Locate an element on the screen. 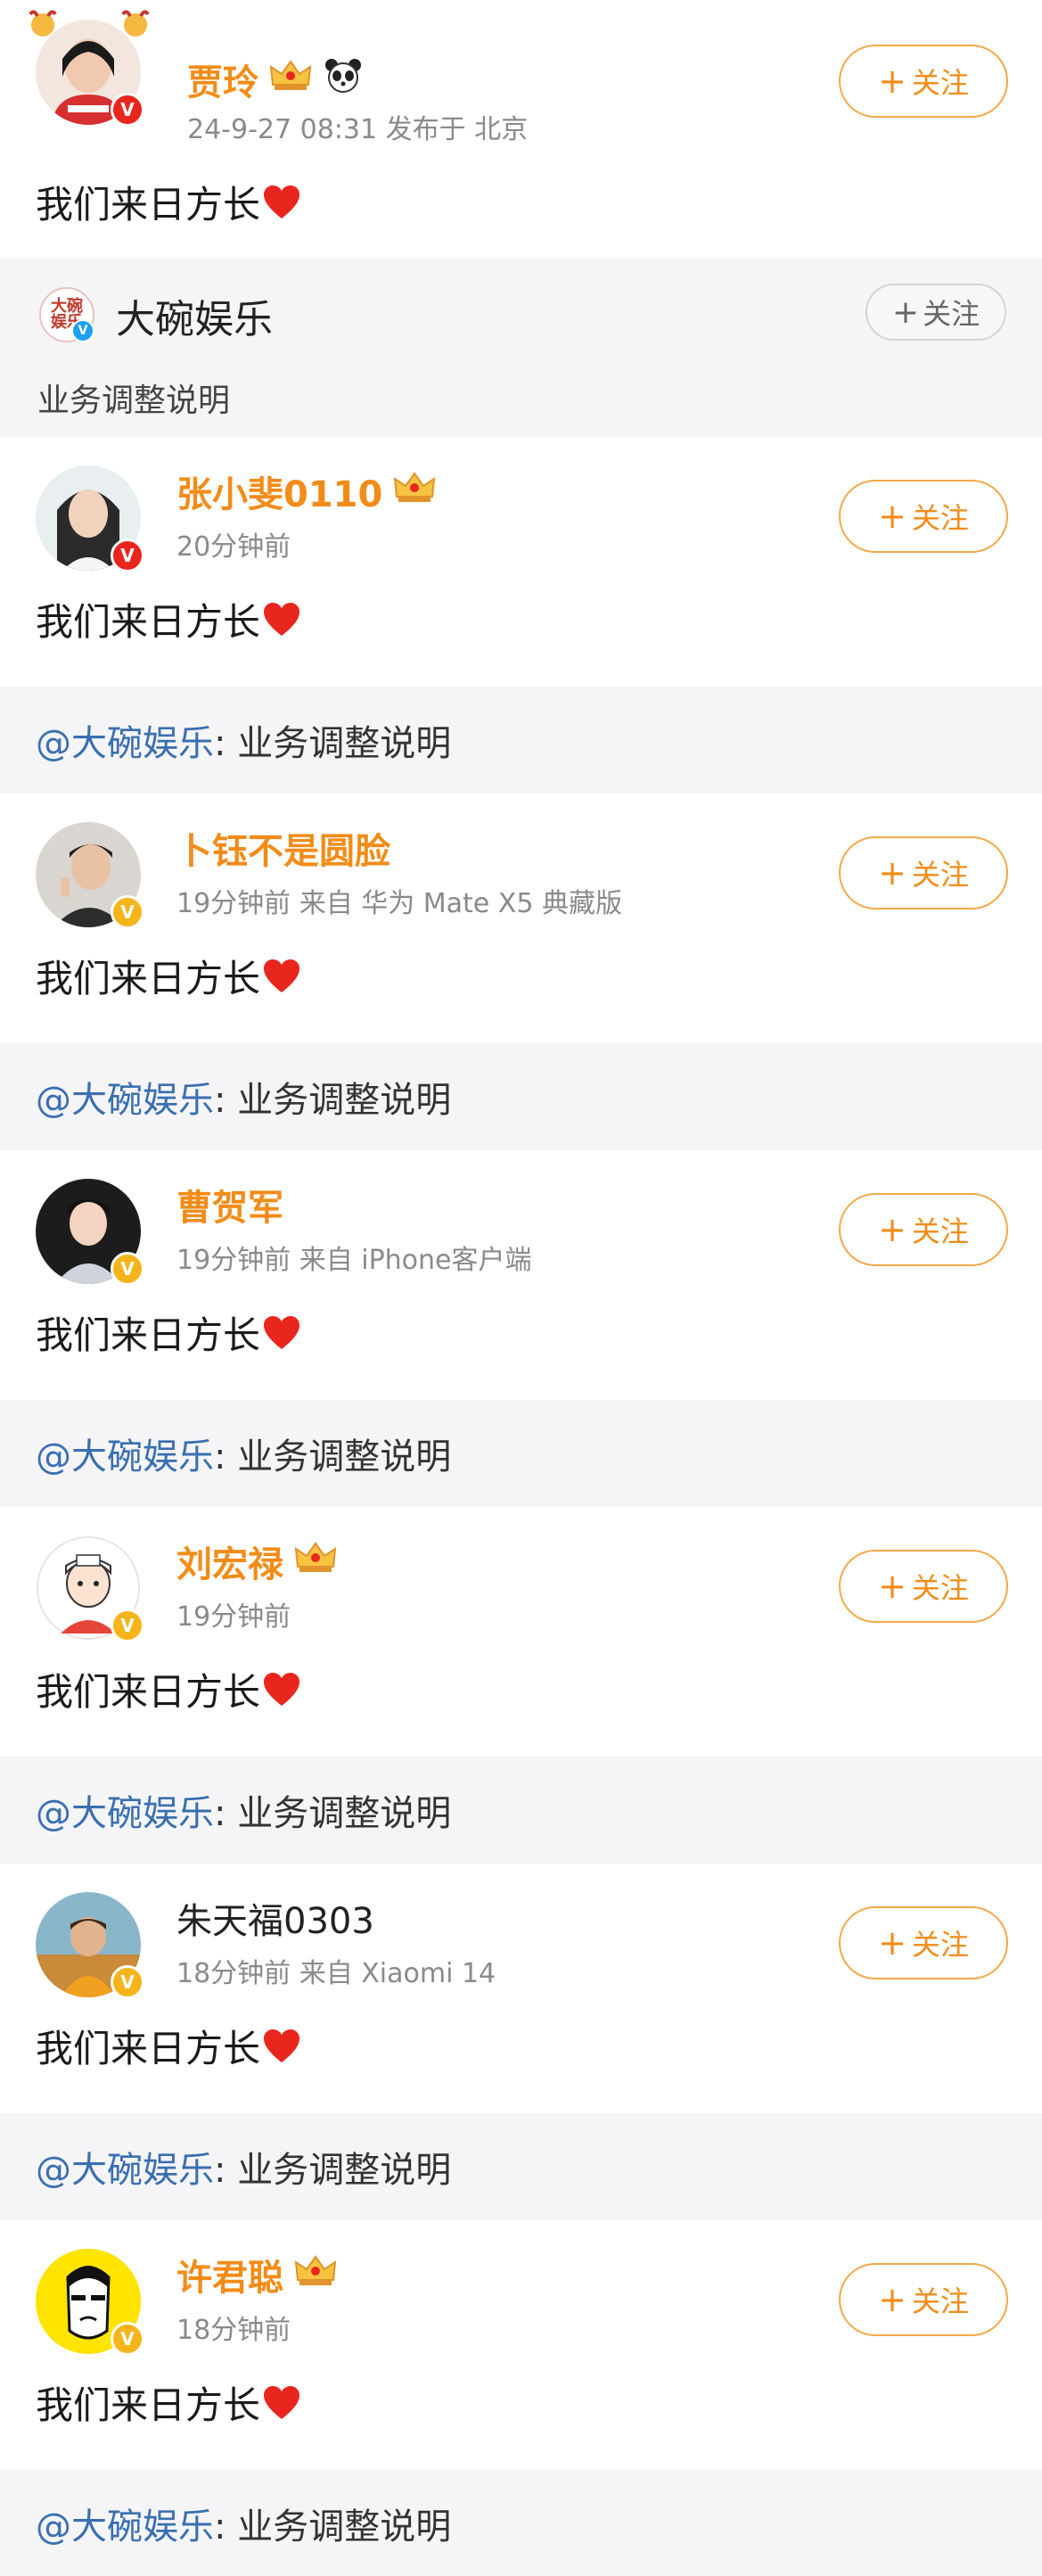 This screenshot has height=2576, width=1042. author-name-text: 贾玲 is located at coordinates (222, 82).